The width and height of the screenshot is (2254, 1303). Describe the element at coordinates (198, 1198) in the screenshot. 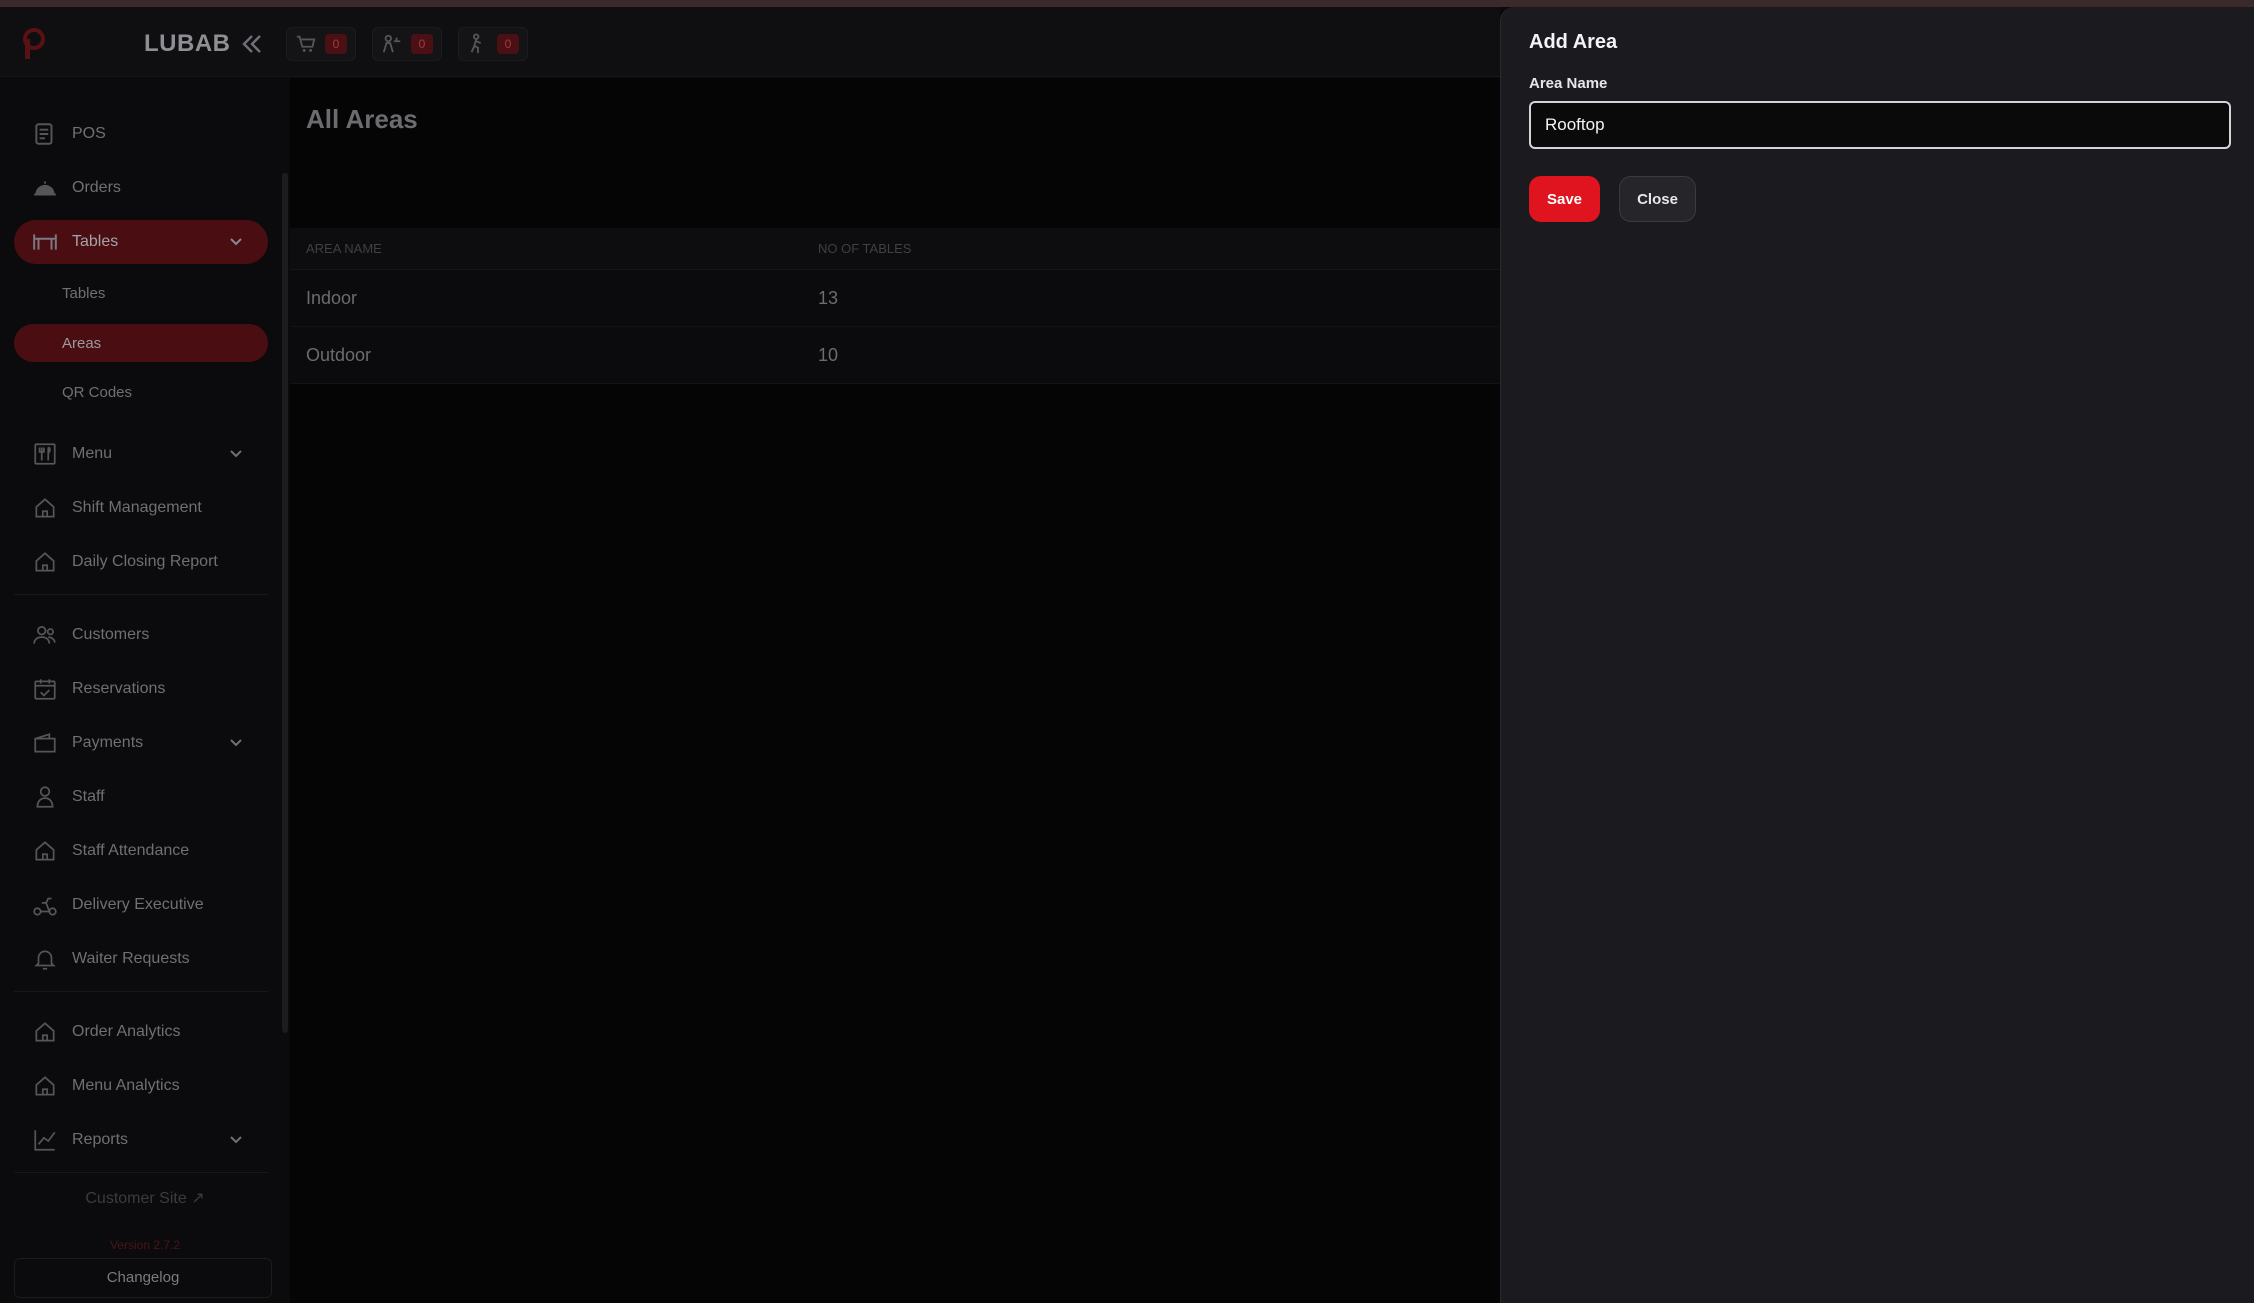

I see `external-link-icon: ↗` at that location.